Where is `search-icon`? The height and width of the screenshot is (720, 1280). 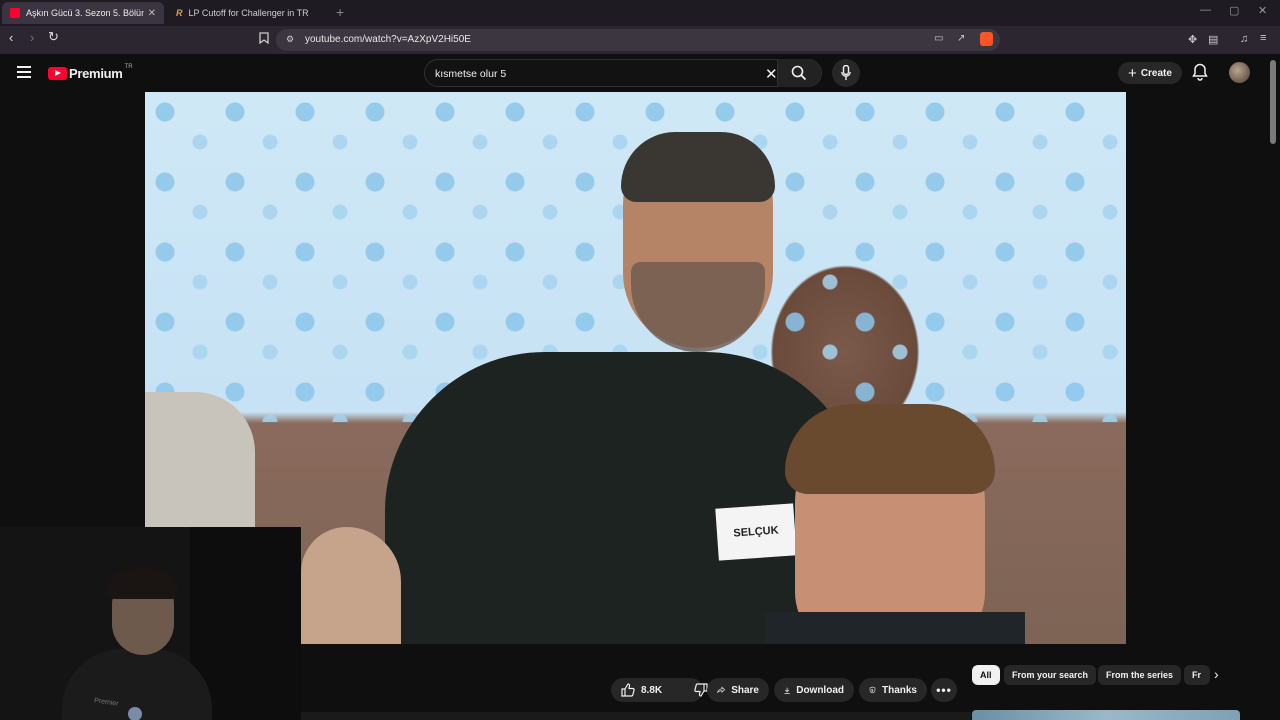
search-icon is located at coordinates (799, 73).